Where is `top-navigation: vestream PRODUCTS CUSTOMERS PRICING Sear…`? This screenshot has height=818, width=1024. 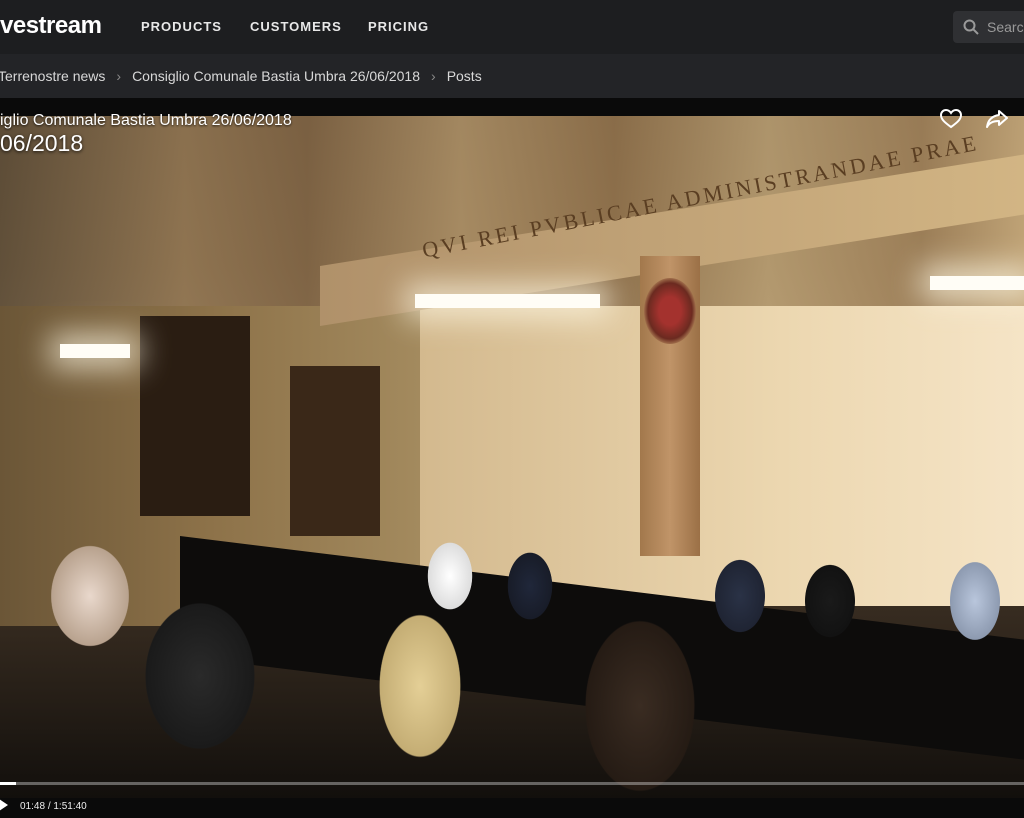 top-navigation: vestream PRODUCTS CUSTOMERS PRICING Sear… is located at coordinates (512, 27).